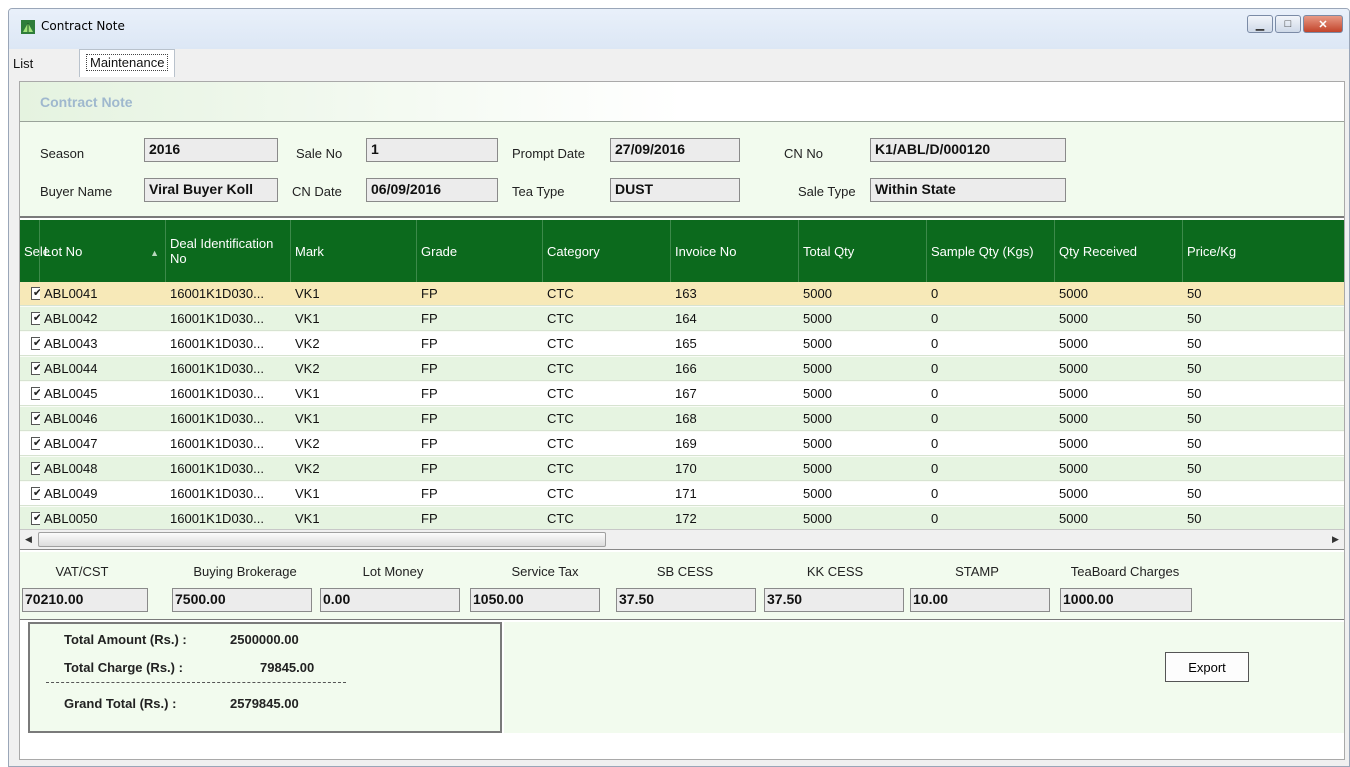  I want to click on col-header-mark: Mark, so click(354, 251).